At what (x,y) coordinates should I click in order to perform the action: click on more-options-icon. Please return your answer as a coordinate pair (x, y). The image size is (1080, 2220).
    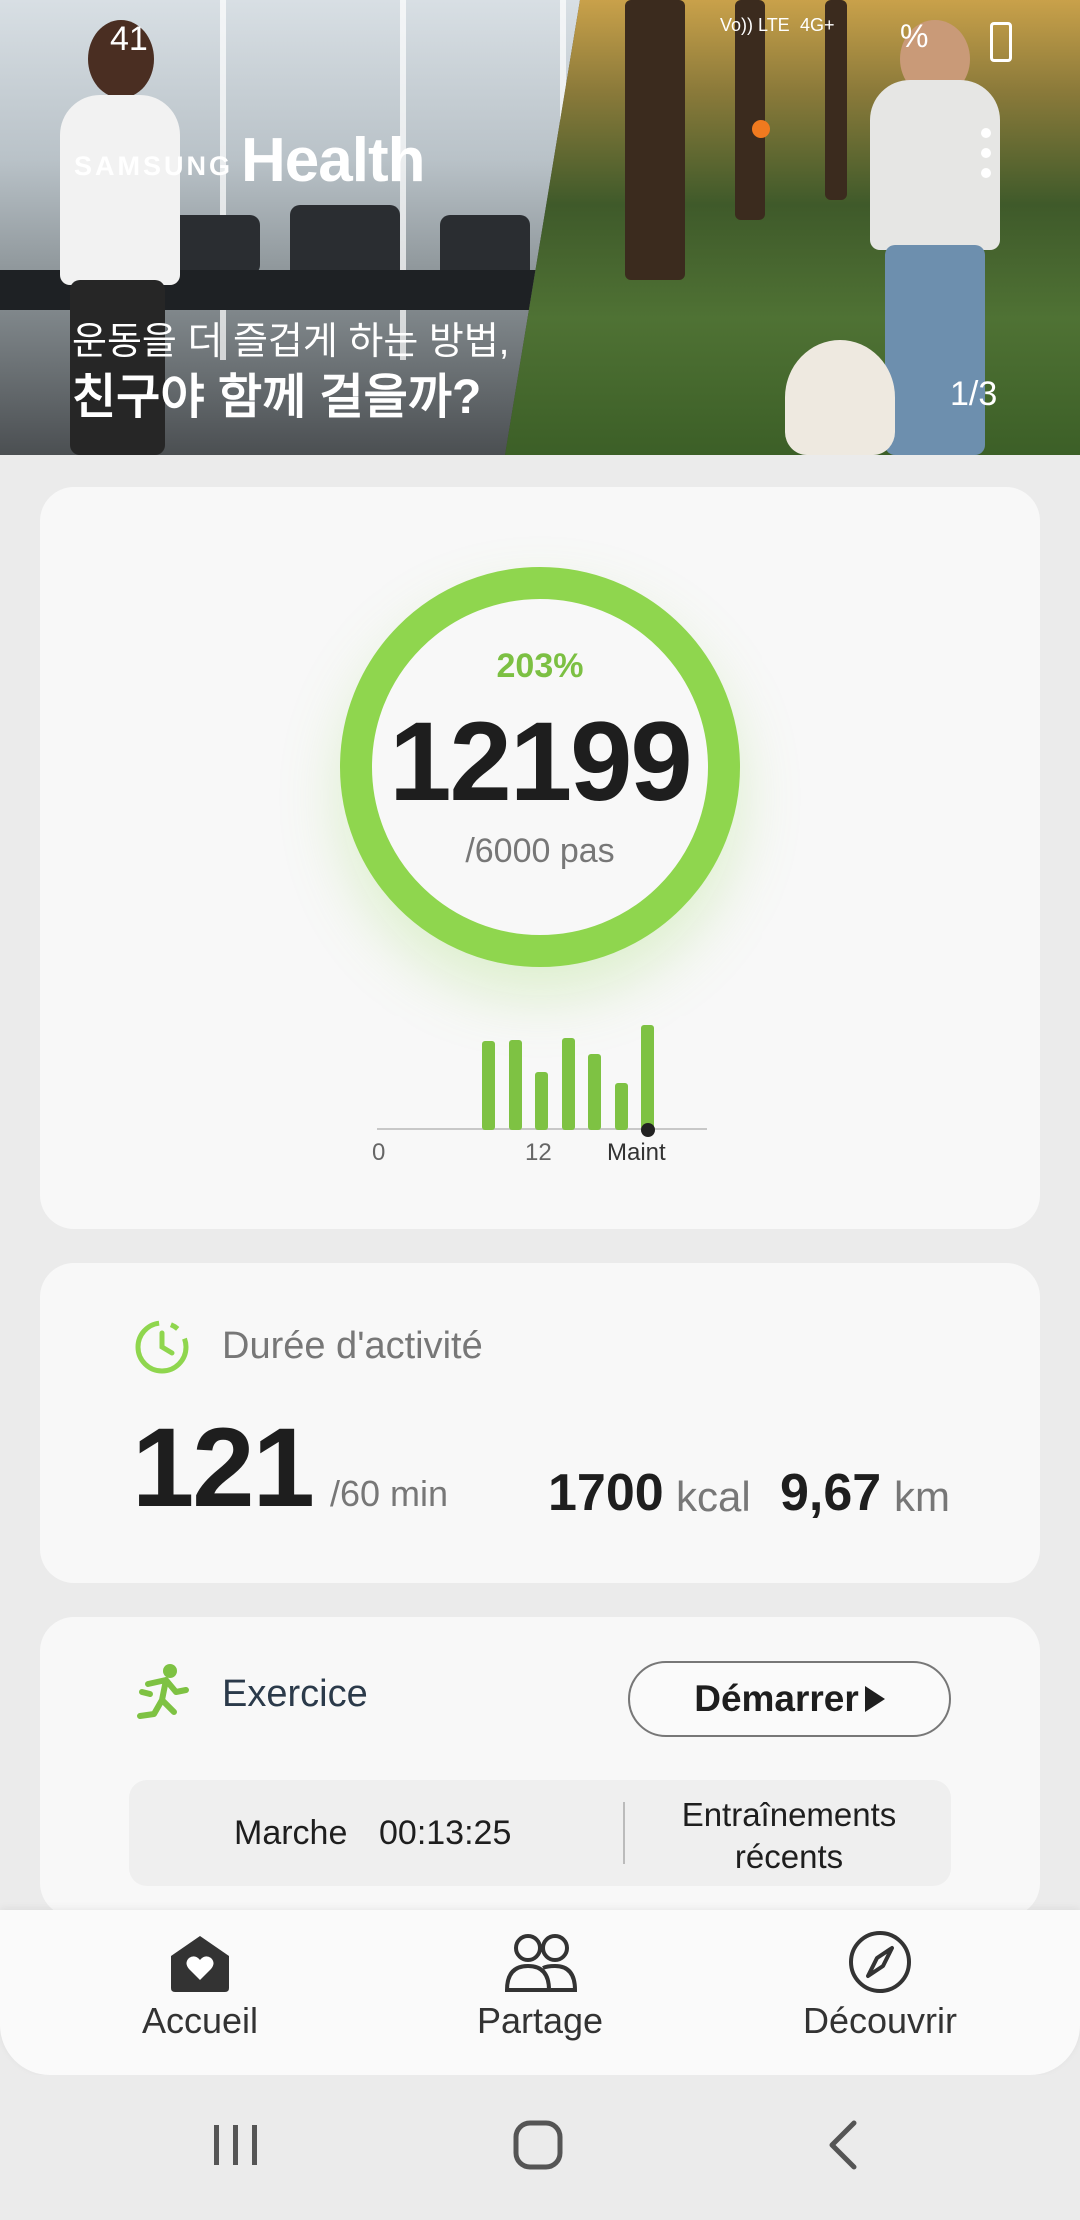
    Looking at the image, I should click on (986, 158).